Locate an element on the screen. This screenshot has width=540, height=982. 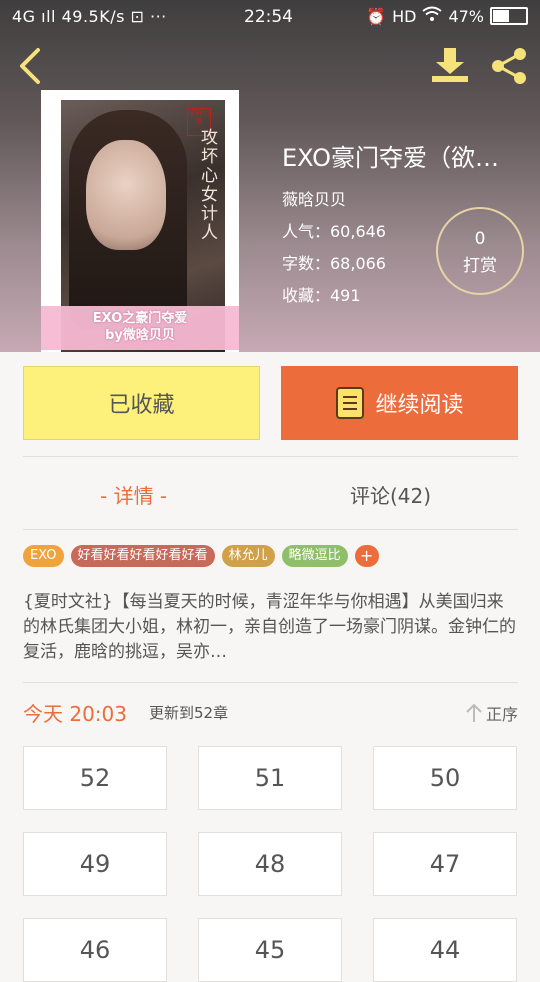
book-icon is located at coordinates (350, 403).